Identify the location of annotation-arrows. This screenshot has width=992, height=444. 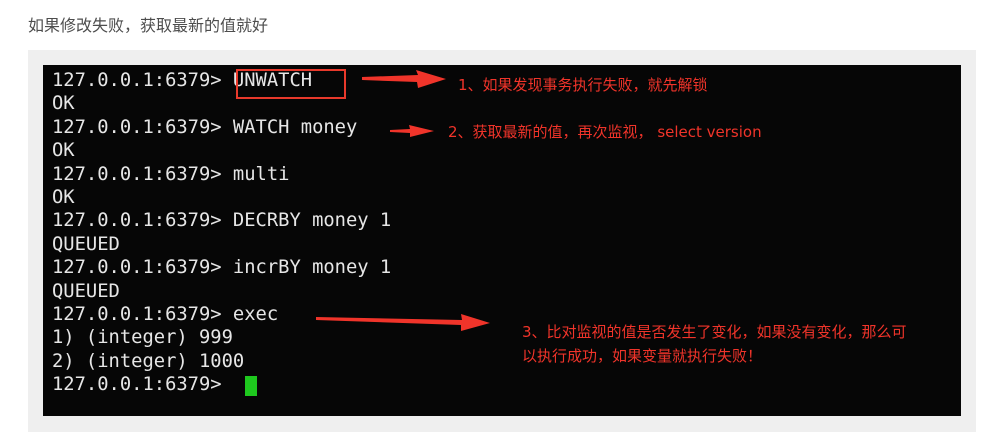
(403, 200).